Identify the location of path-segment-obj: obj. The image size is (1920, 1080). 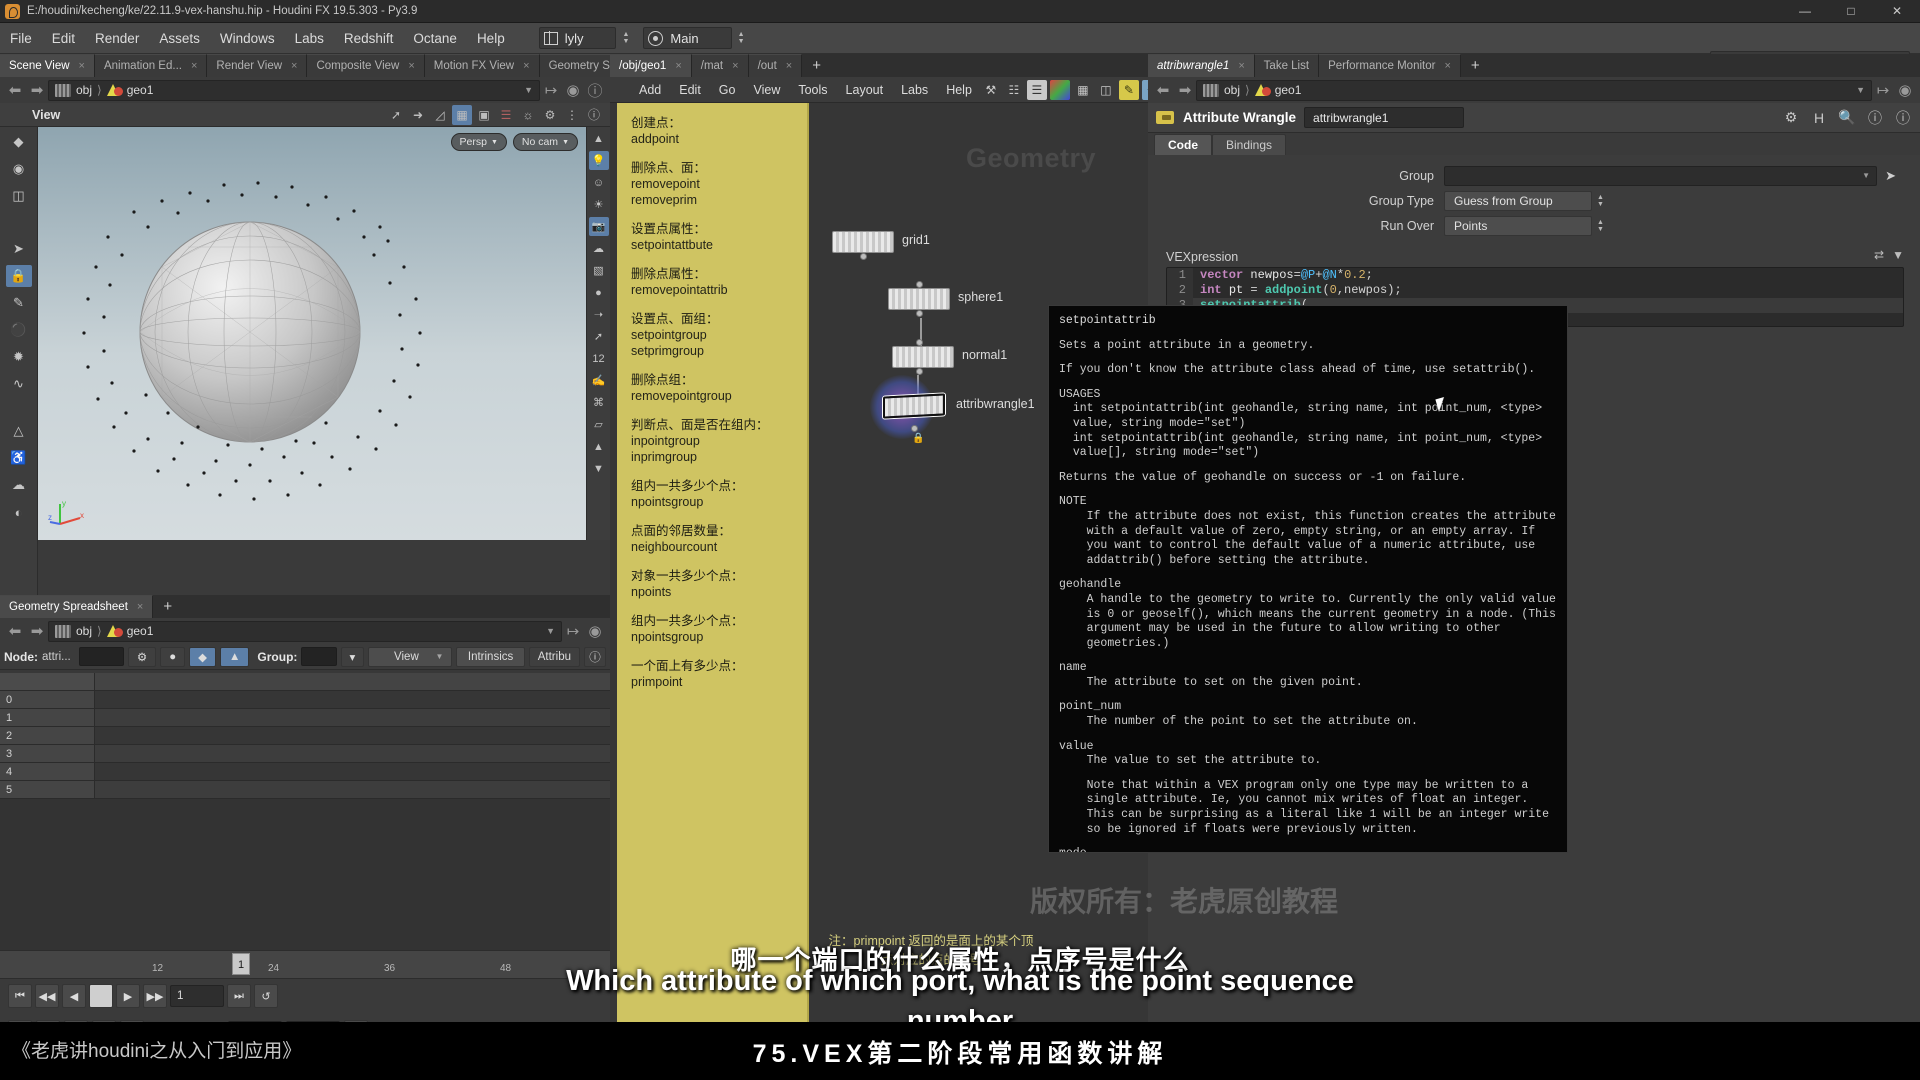
(1232, 90).